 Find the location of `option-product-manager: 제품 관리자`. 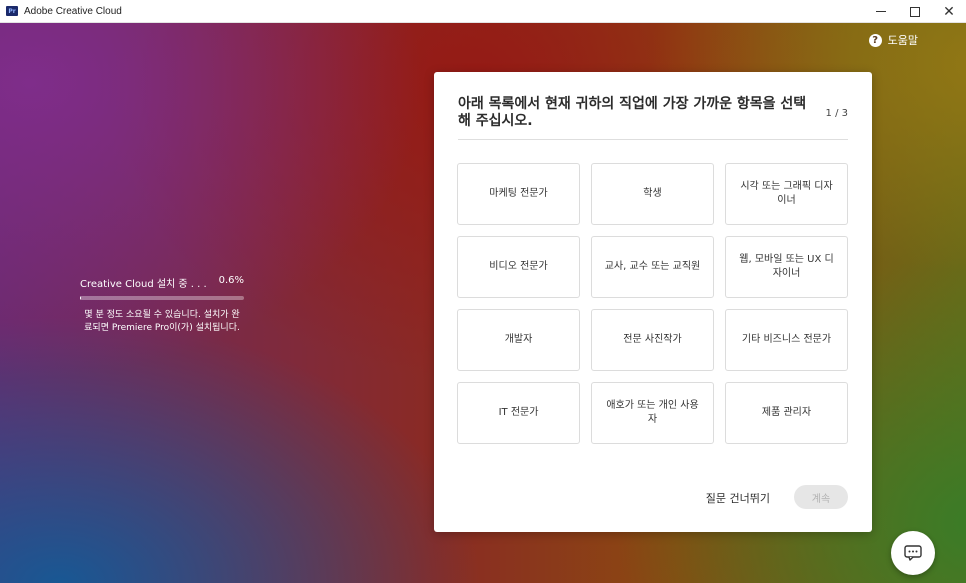

option-product-manager: 제품 관리자 is located at coordinates (786, 413).